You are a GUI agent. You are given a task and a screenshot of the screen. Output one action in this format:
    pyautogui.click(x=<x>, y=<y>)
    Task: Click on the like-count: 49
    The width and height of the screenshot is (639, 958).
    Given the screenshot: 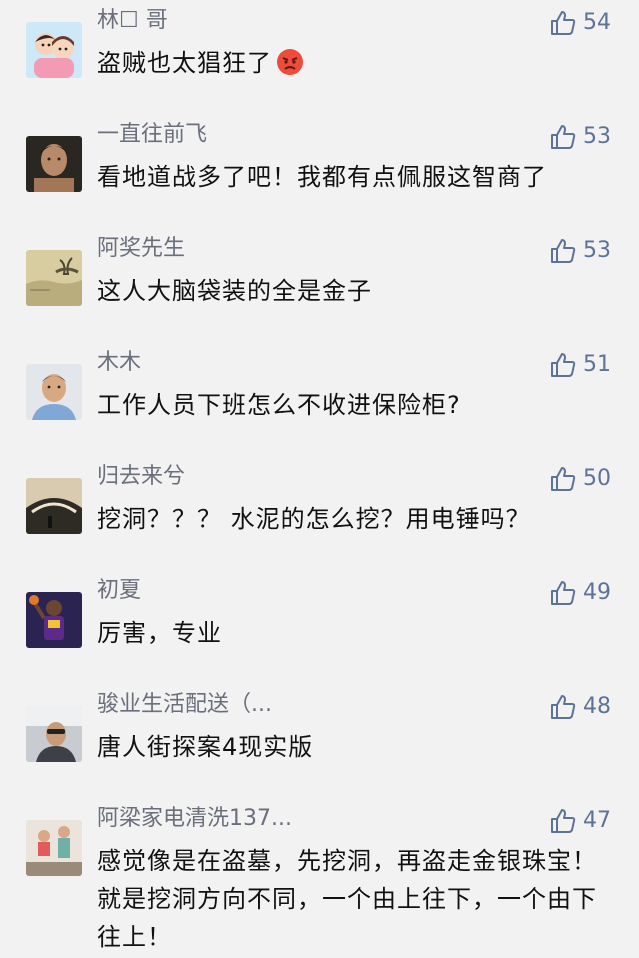 What is the action you would take?
    pyautogui.click(x=597, y=592)
    